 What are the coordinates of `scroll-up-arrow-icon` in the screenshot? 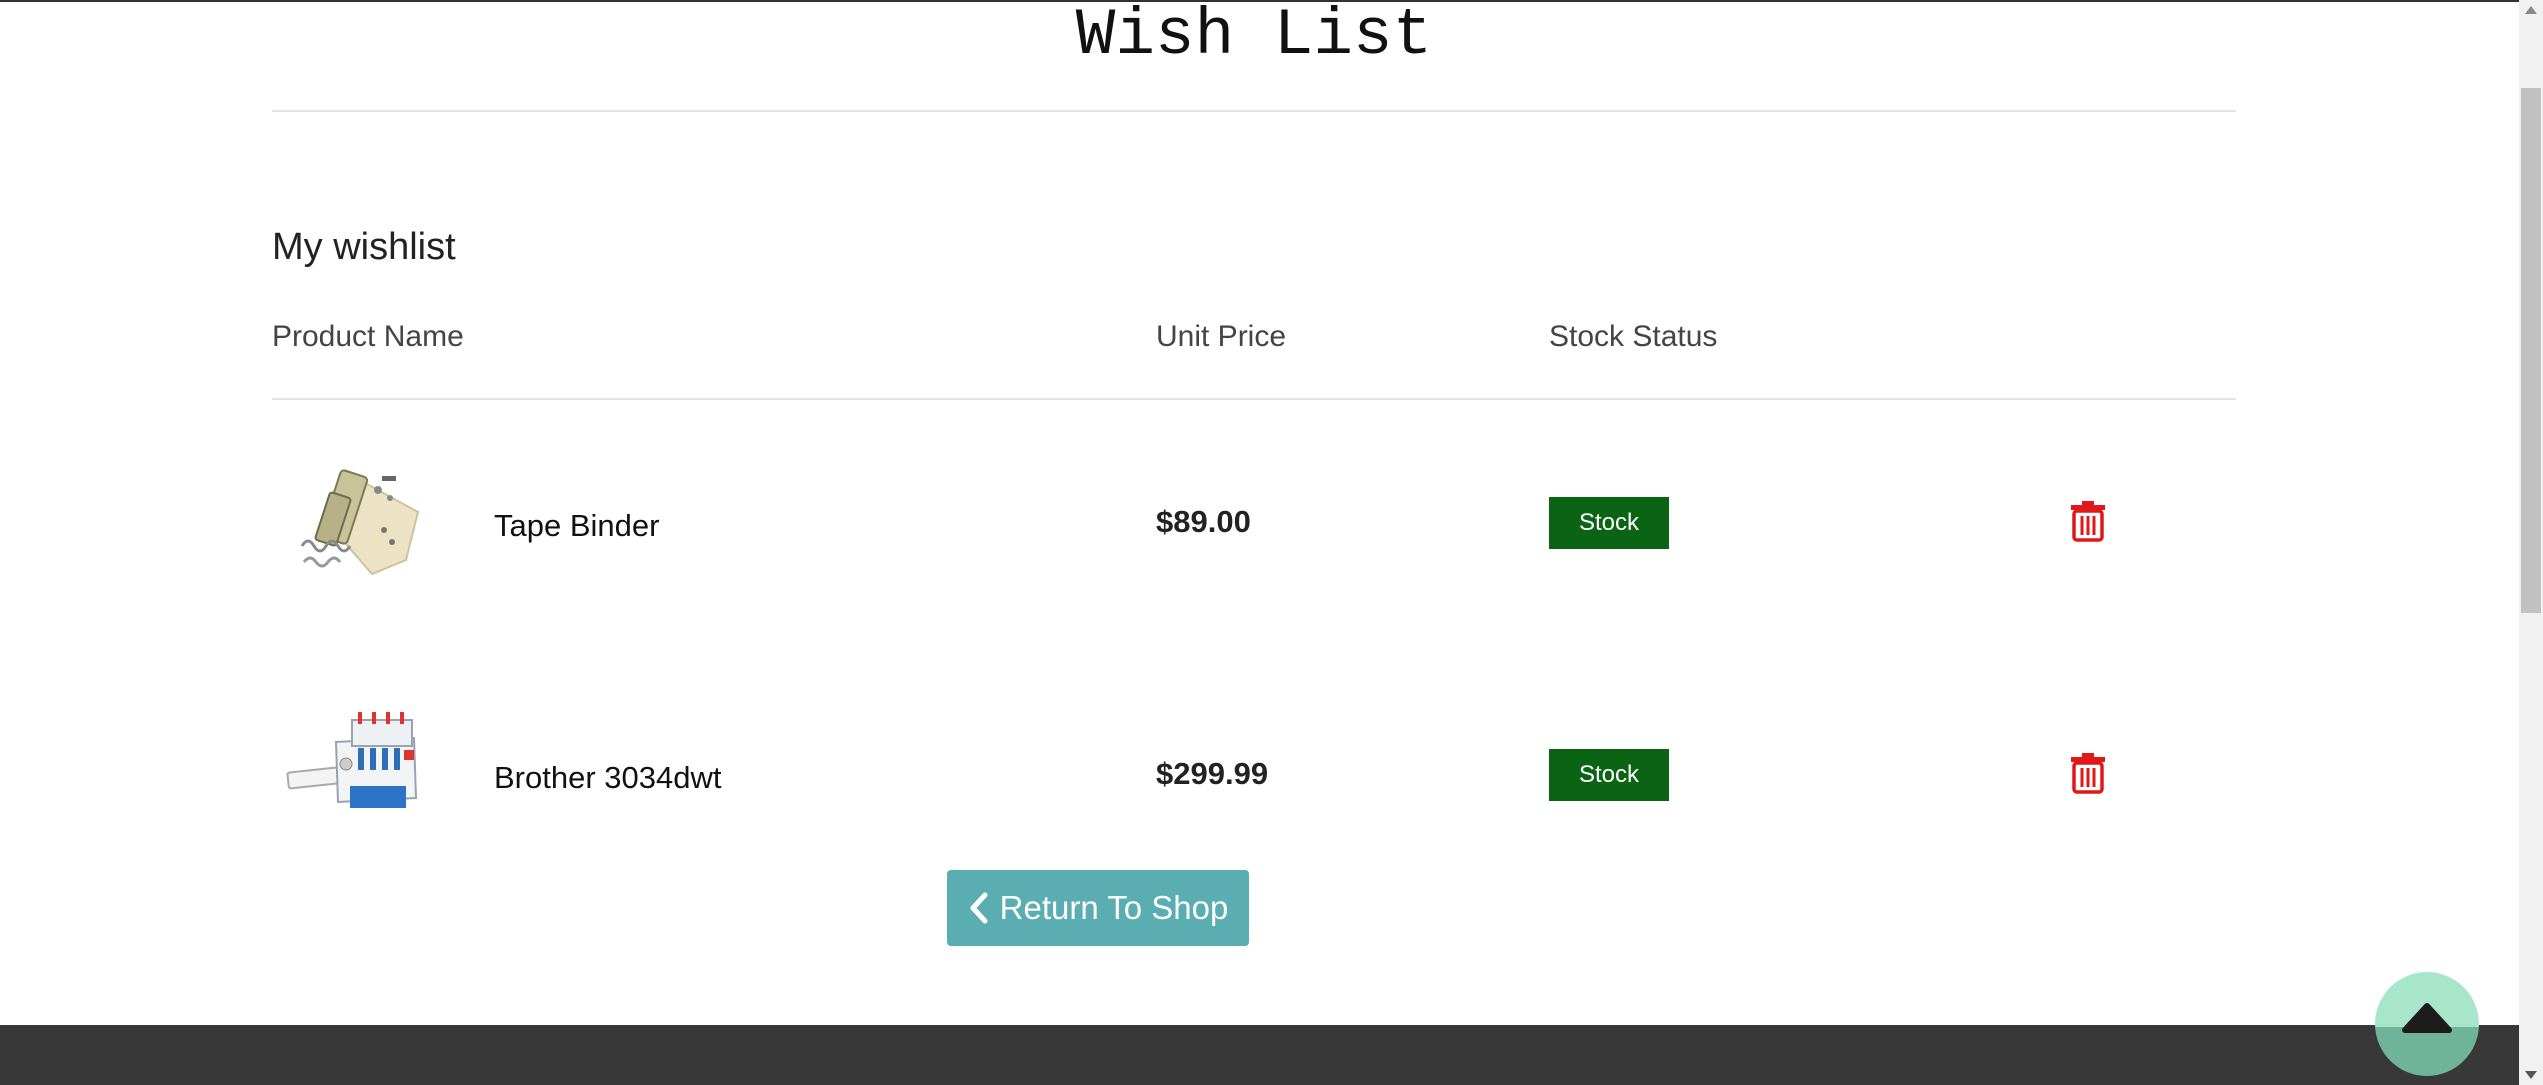 It's located at (2531, 10).